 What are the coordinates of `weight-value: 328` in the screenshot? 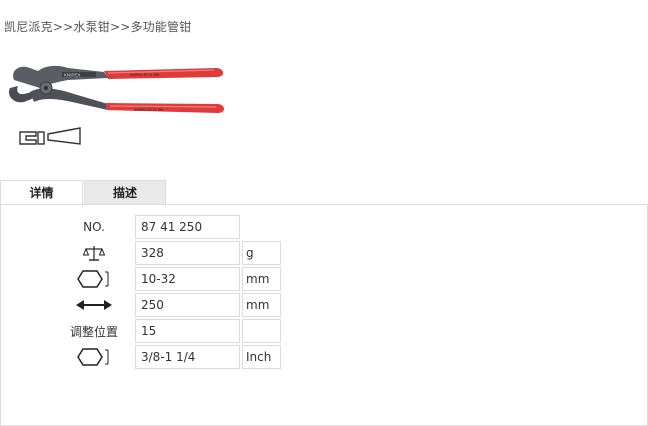 It's located at (187, 253).